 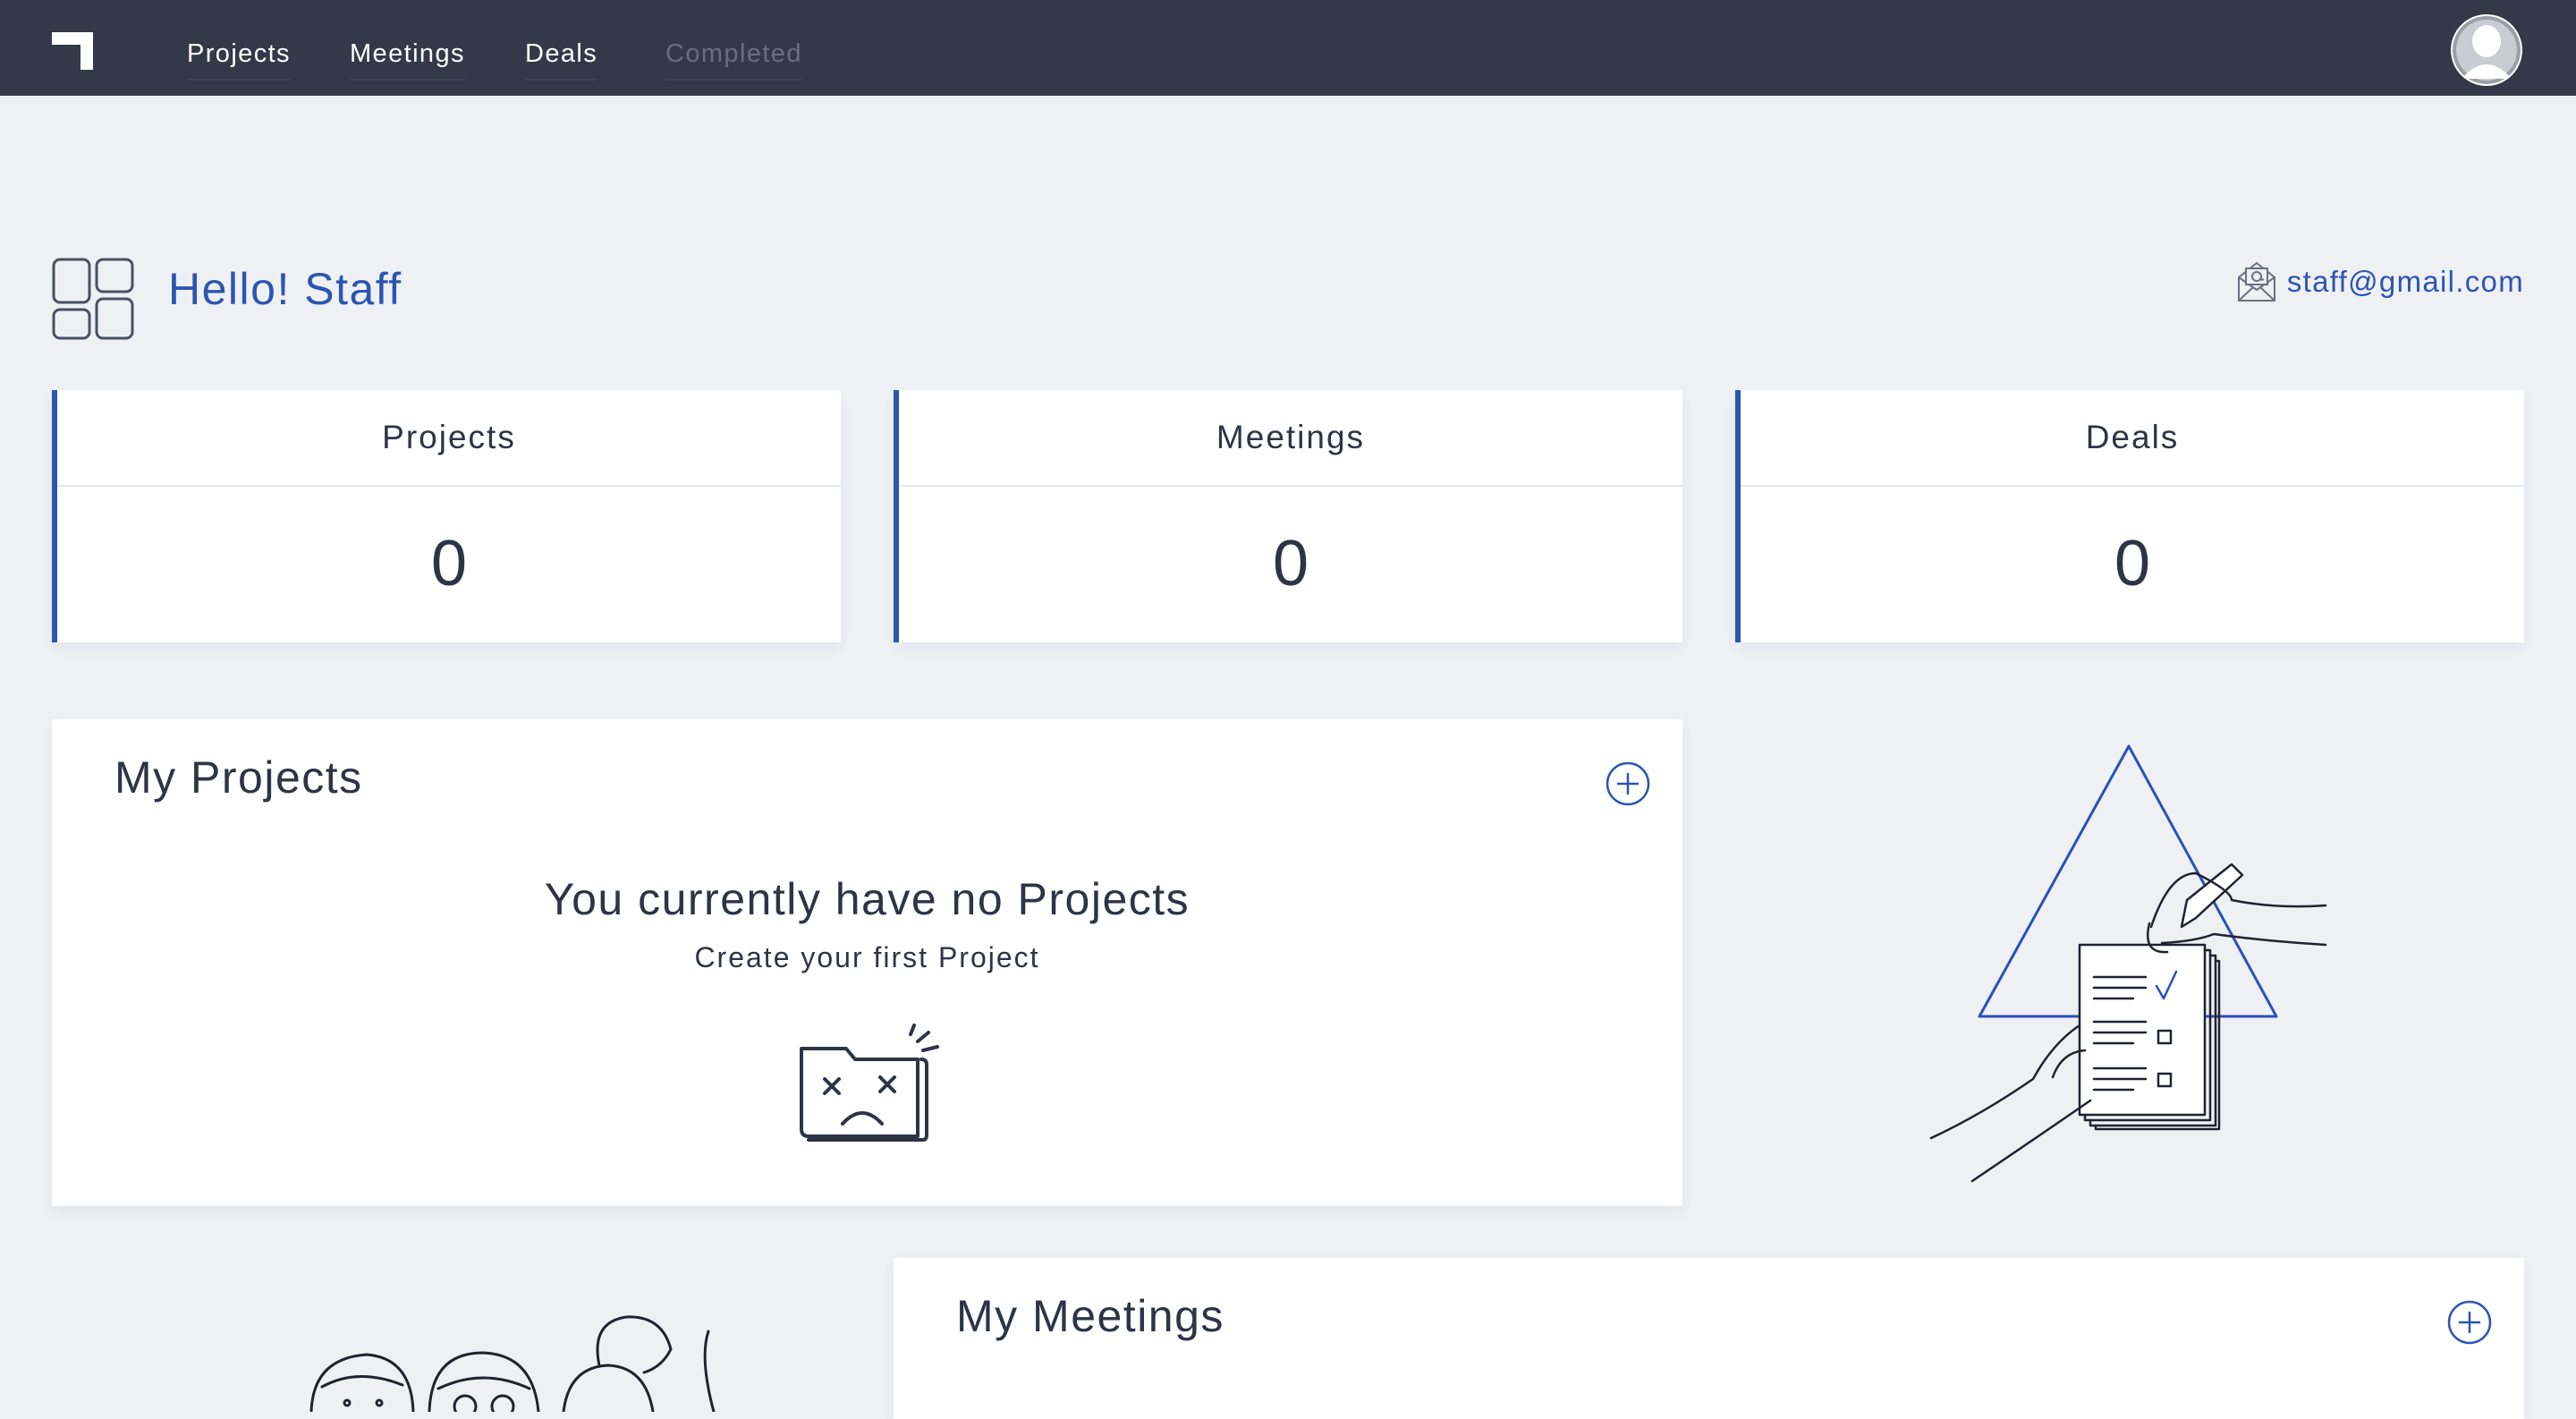 What do you see at coordinates (2405, 282) in the screenshot?
I see `user-email-text: staff@gmail.com` at bounding box center [2405, 282].